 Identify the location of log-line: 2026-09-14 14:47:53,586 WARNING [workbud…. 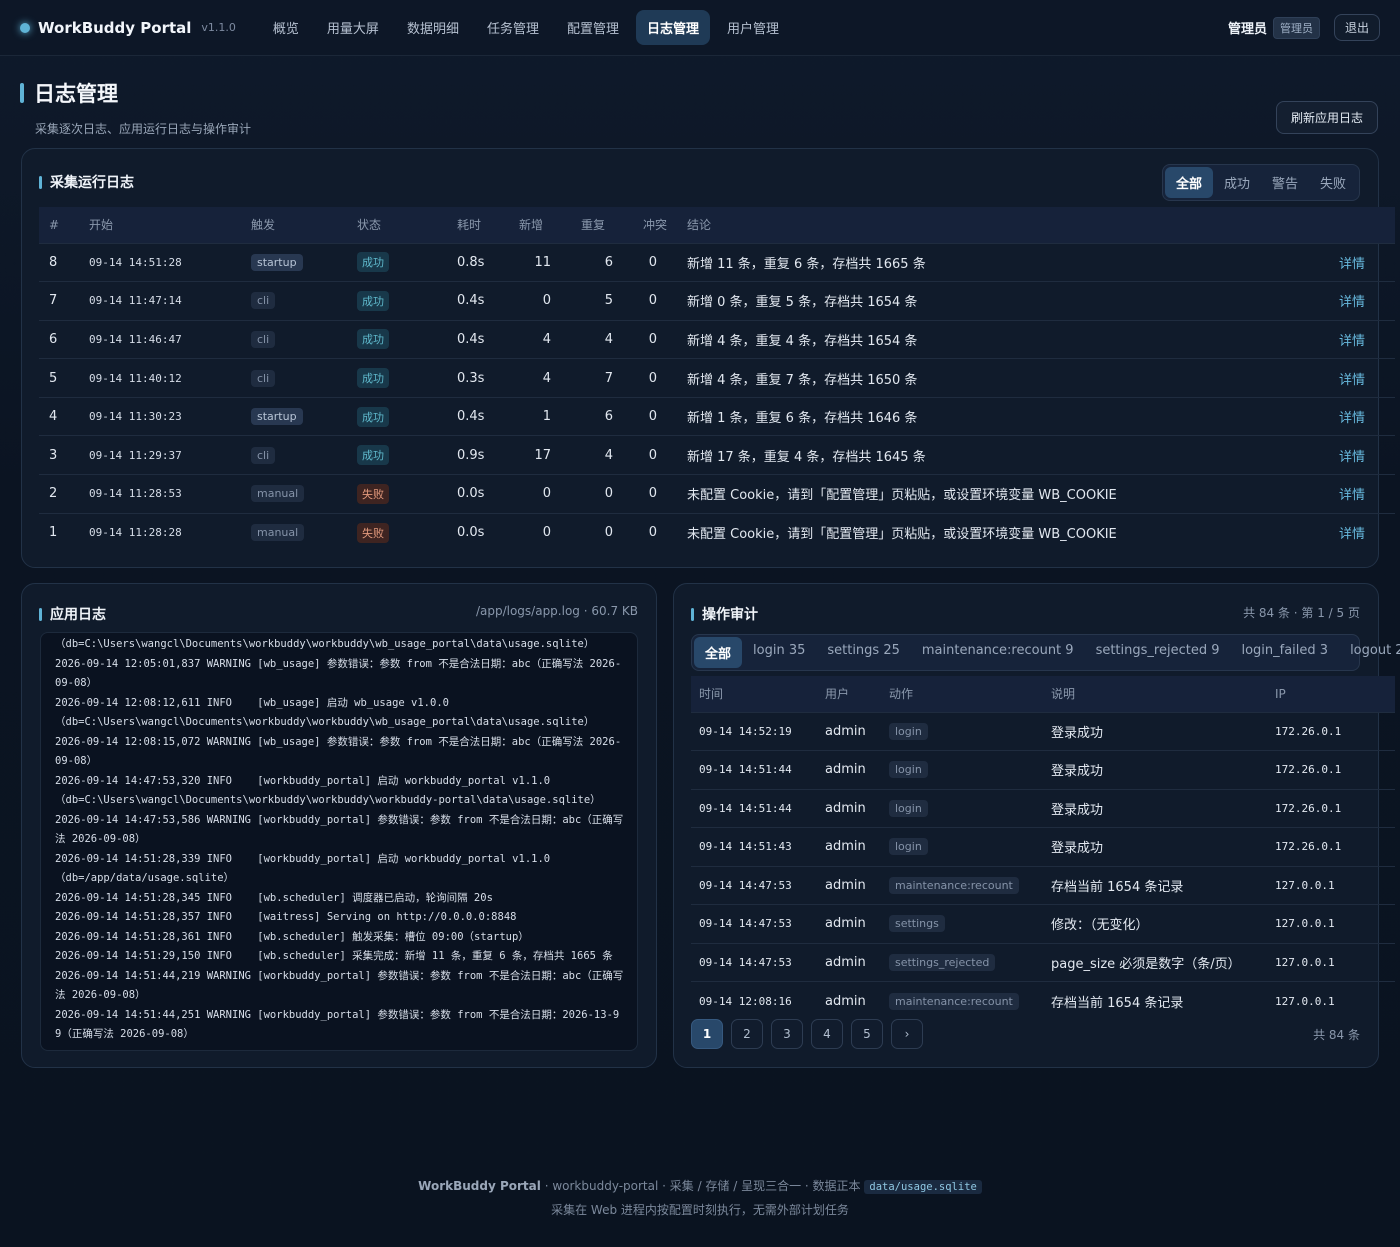
(339, 829).